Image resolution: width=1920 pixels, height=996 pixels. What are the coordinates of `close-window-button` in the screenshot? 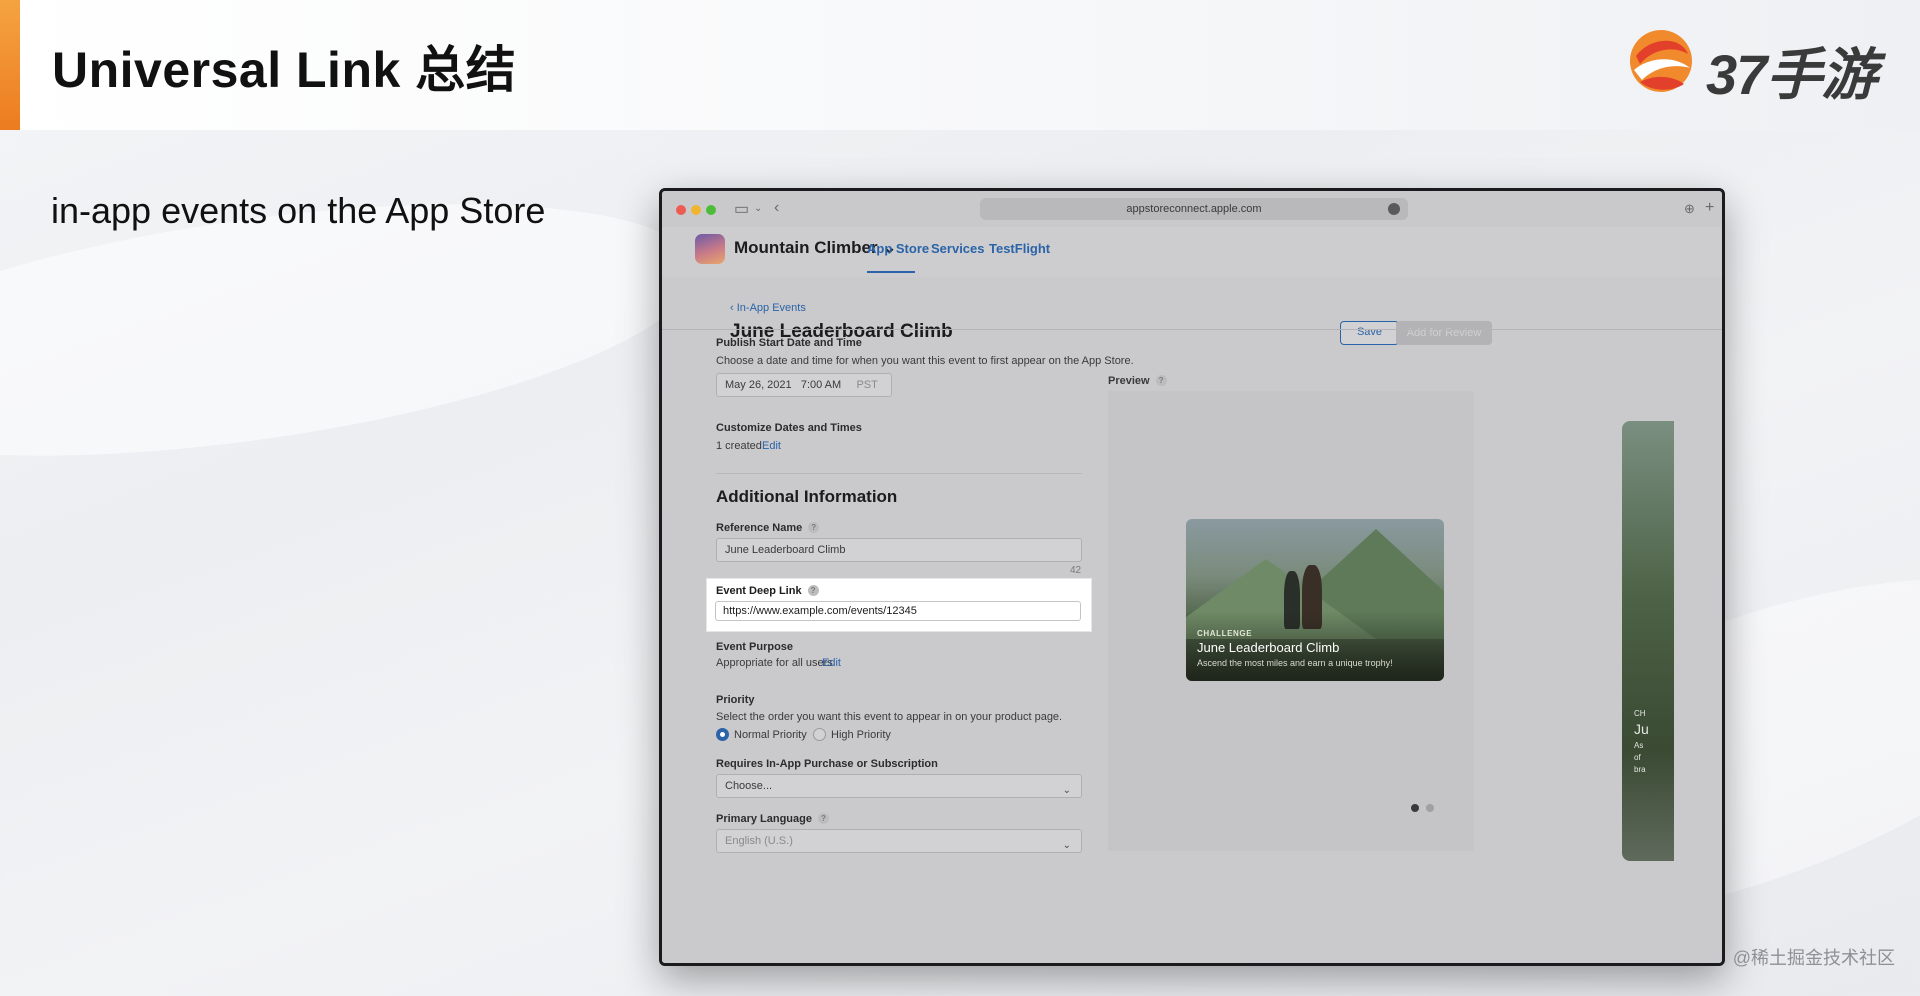 It's located at (681, 210).